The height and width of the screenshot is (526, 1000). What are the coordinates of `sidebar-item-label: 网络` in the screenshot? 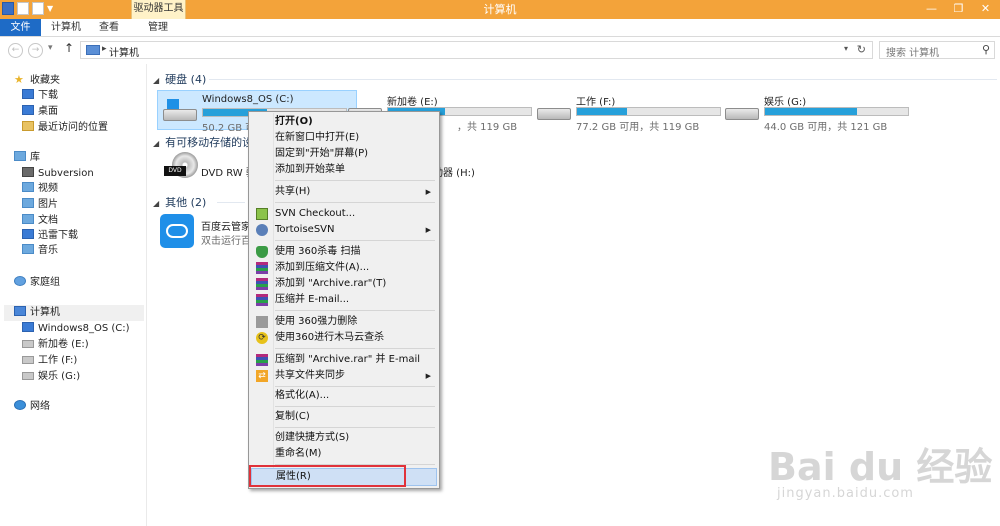 It's located at (40, 406).